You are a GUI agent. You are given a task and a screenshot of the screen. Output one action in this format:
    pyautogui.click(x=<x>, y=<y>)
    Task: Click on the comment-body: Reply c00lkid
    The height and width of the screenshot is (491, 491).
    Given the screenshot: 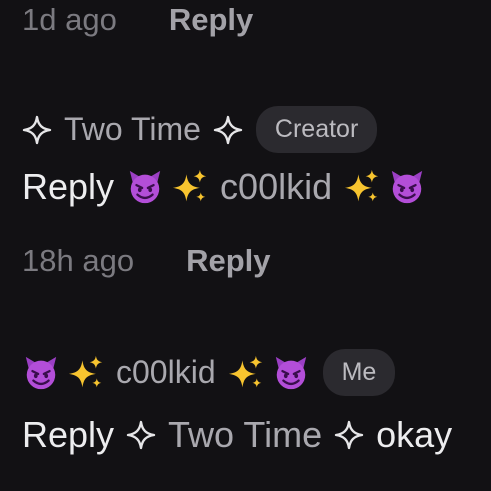 What is the action you would take?
    pyautogui.click(x=224, y=187)
    